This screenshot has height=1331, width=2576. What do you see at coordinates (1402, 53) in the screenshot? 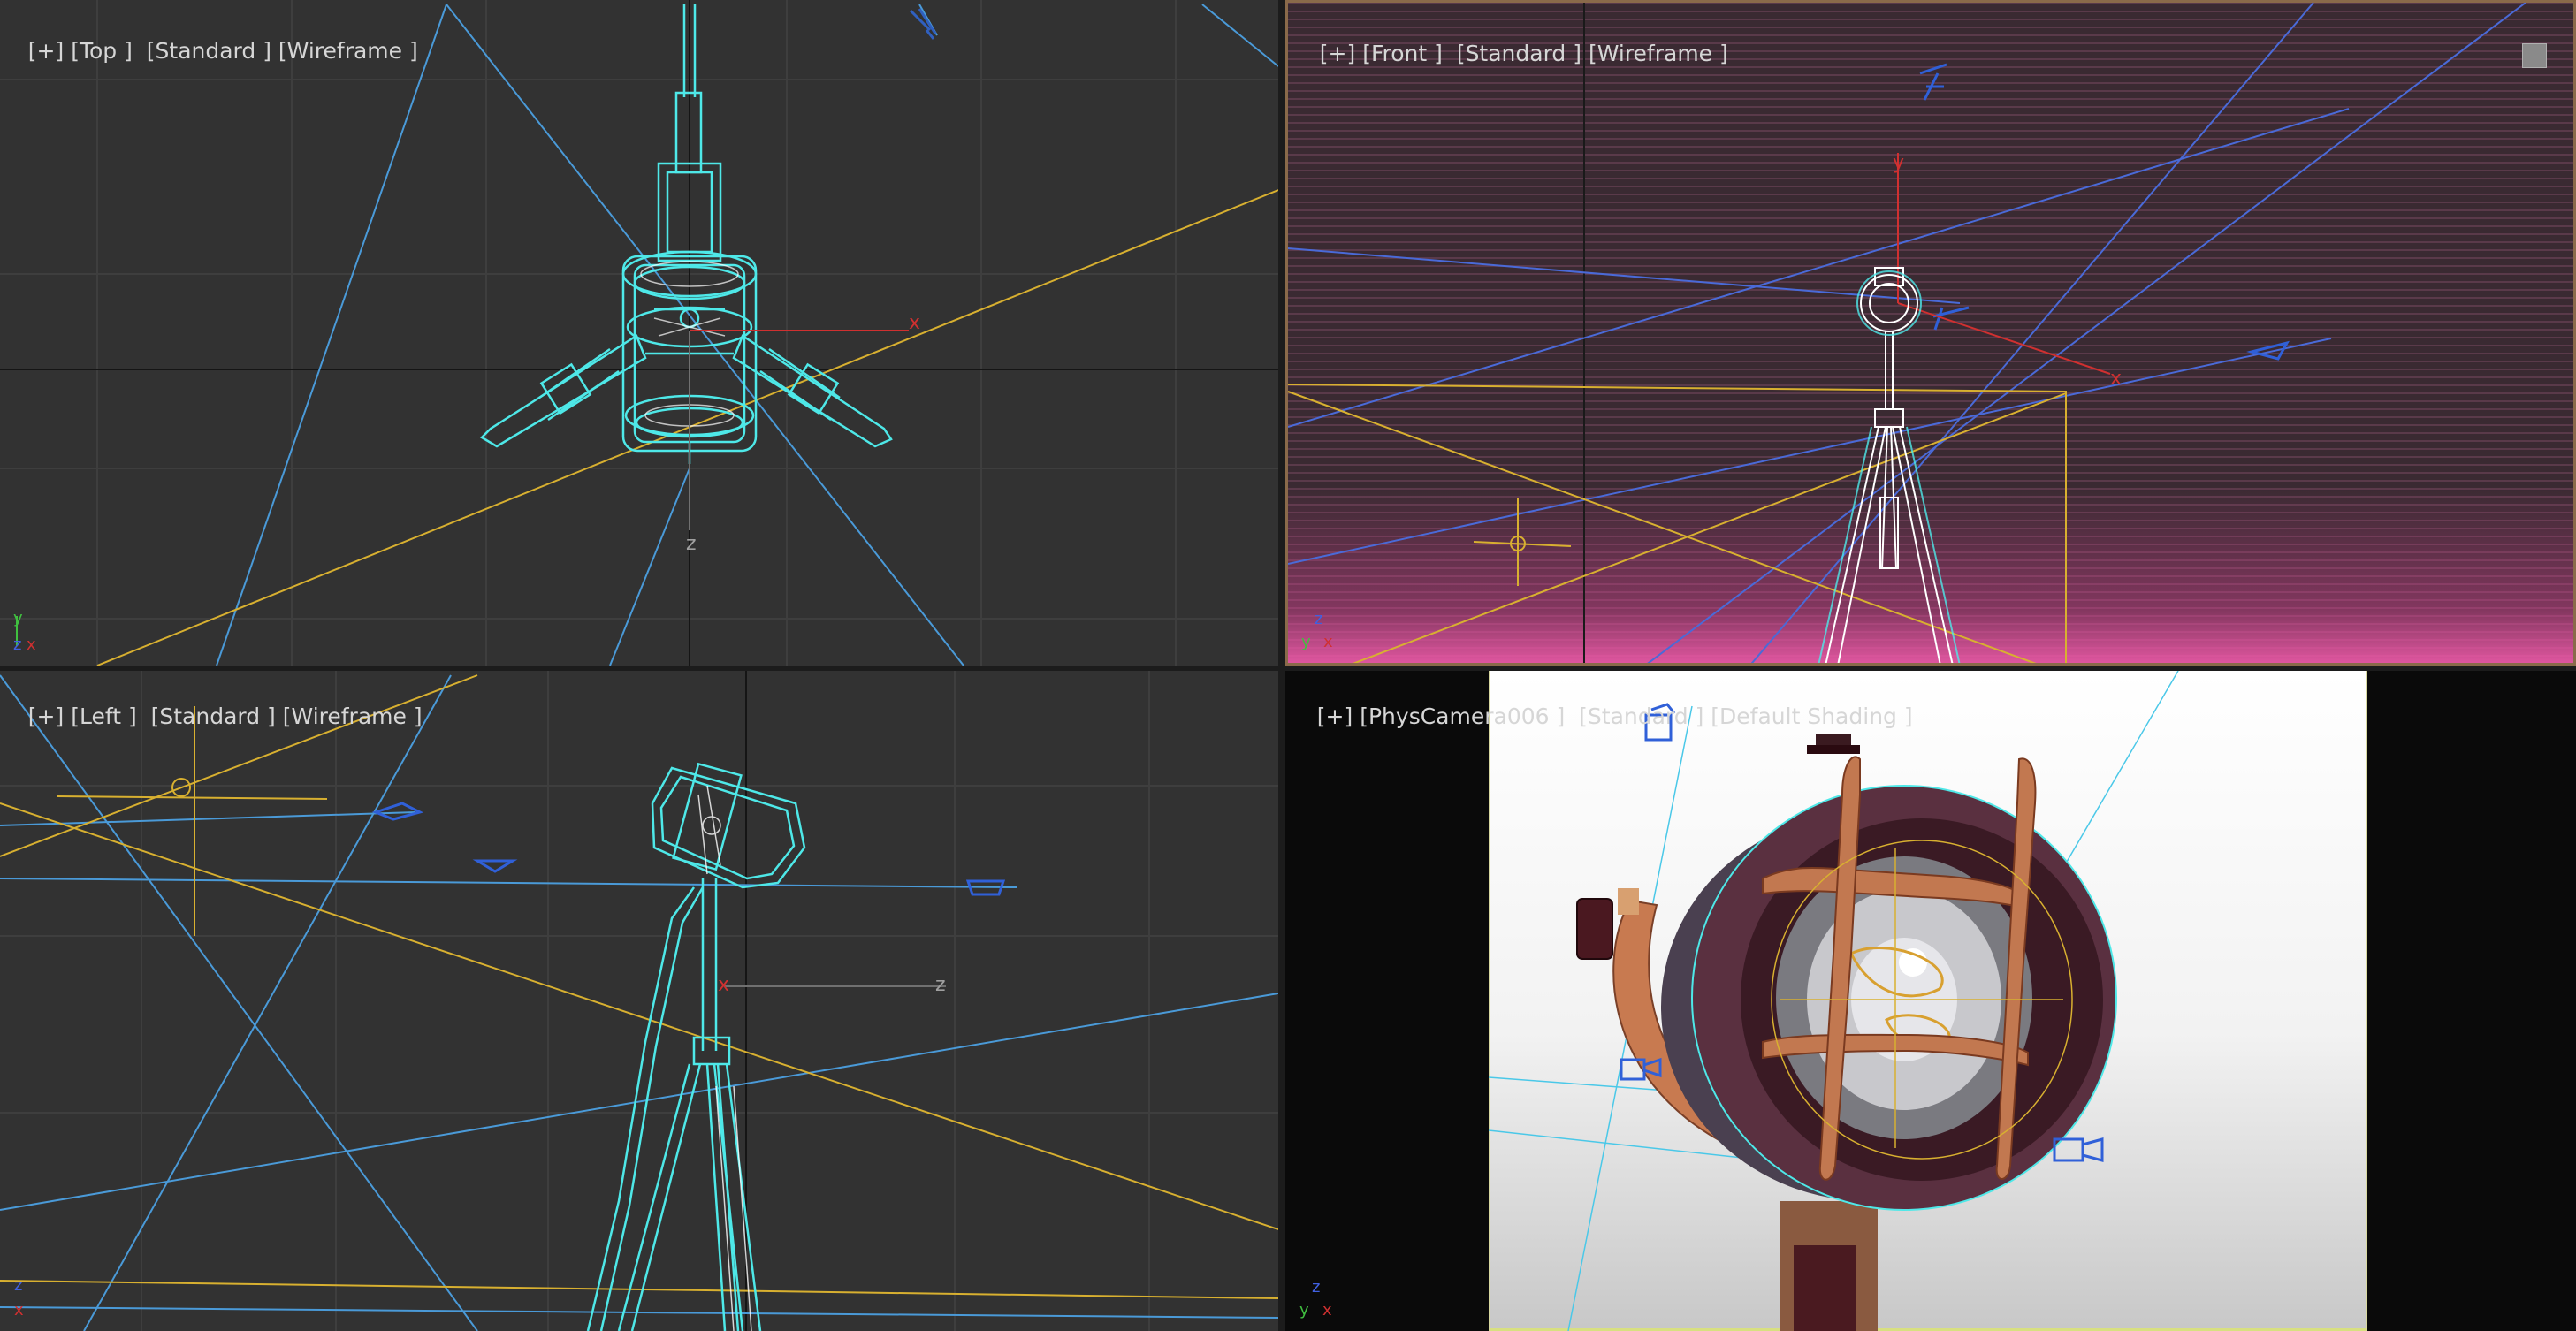
I see `view-menu: [Front ]` at bounding box center [1402, 53].